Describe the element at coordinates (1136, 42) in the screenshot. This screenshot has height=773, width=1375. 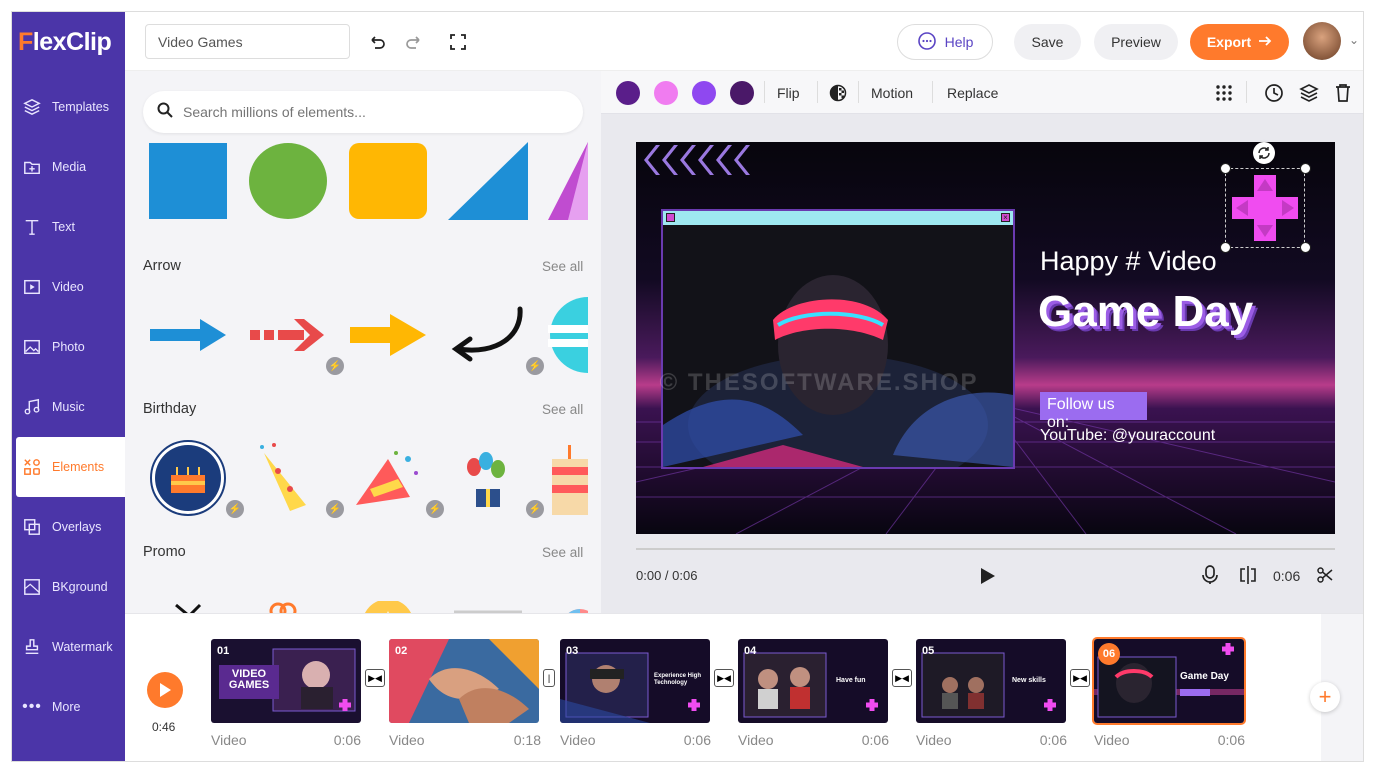
I see `preview-button: Preview` at that location.